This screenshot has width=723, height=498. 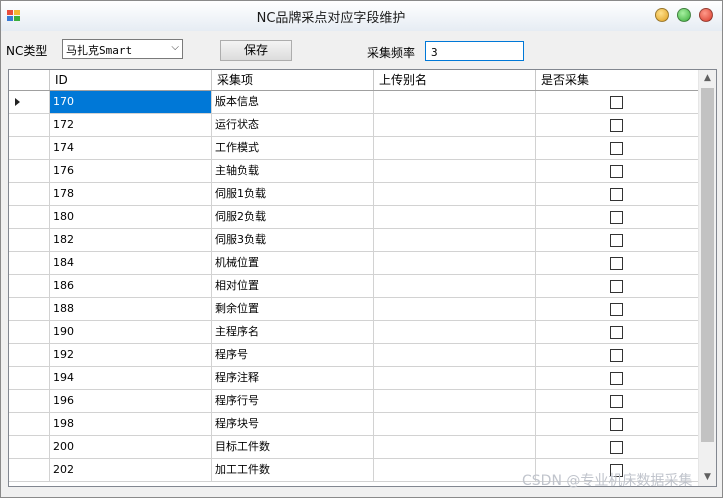 I want to click on table-row: 196 程序行号, so click(x=354, y=401).